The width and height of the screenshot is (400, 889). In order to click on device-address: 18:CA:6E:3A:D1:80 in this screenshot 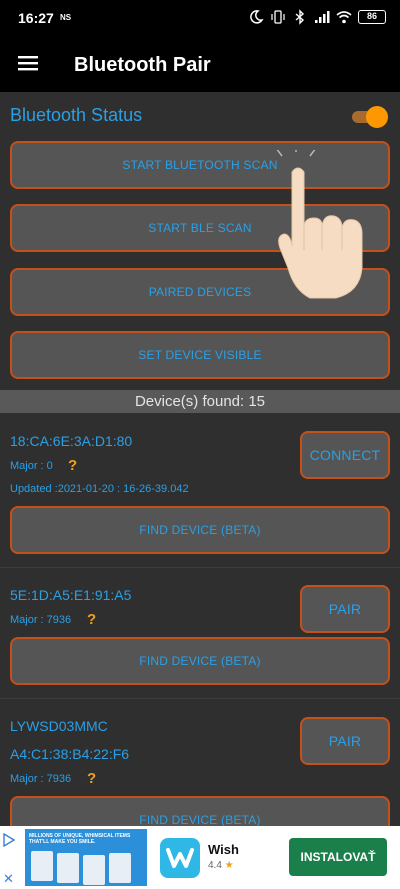, I will do `click(71, 441)`.